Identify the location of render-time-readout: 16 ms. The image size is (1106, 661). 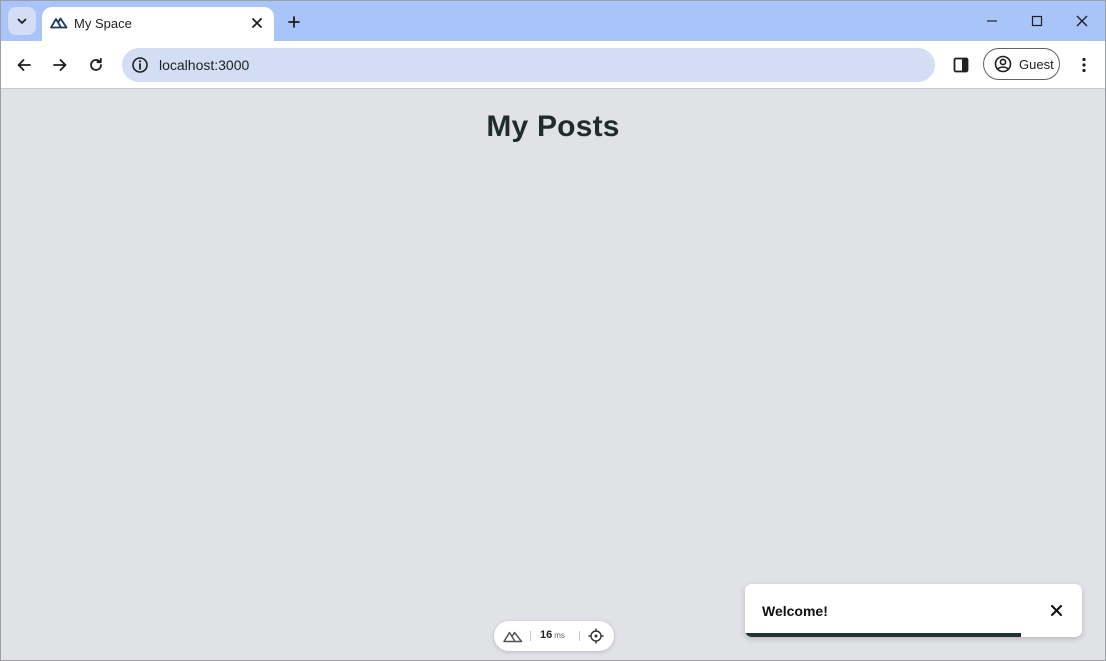
(552, 635).